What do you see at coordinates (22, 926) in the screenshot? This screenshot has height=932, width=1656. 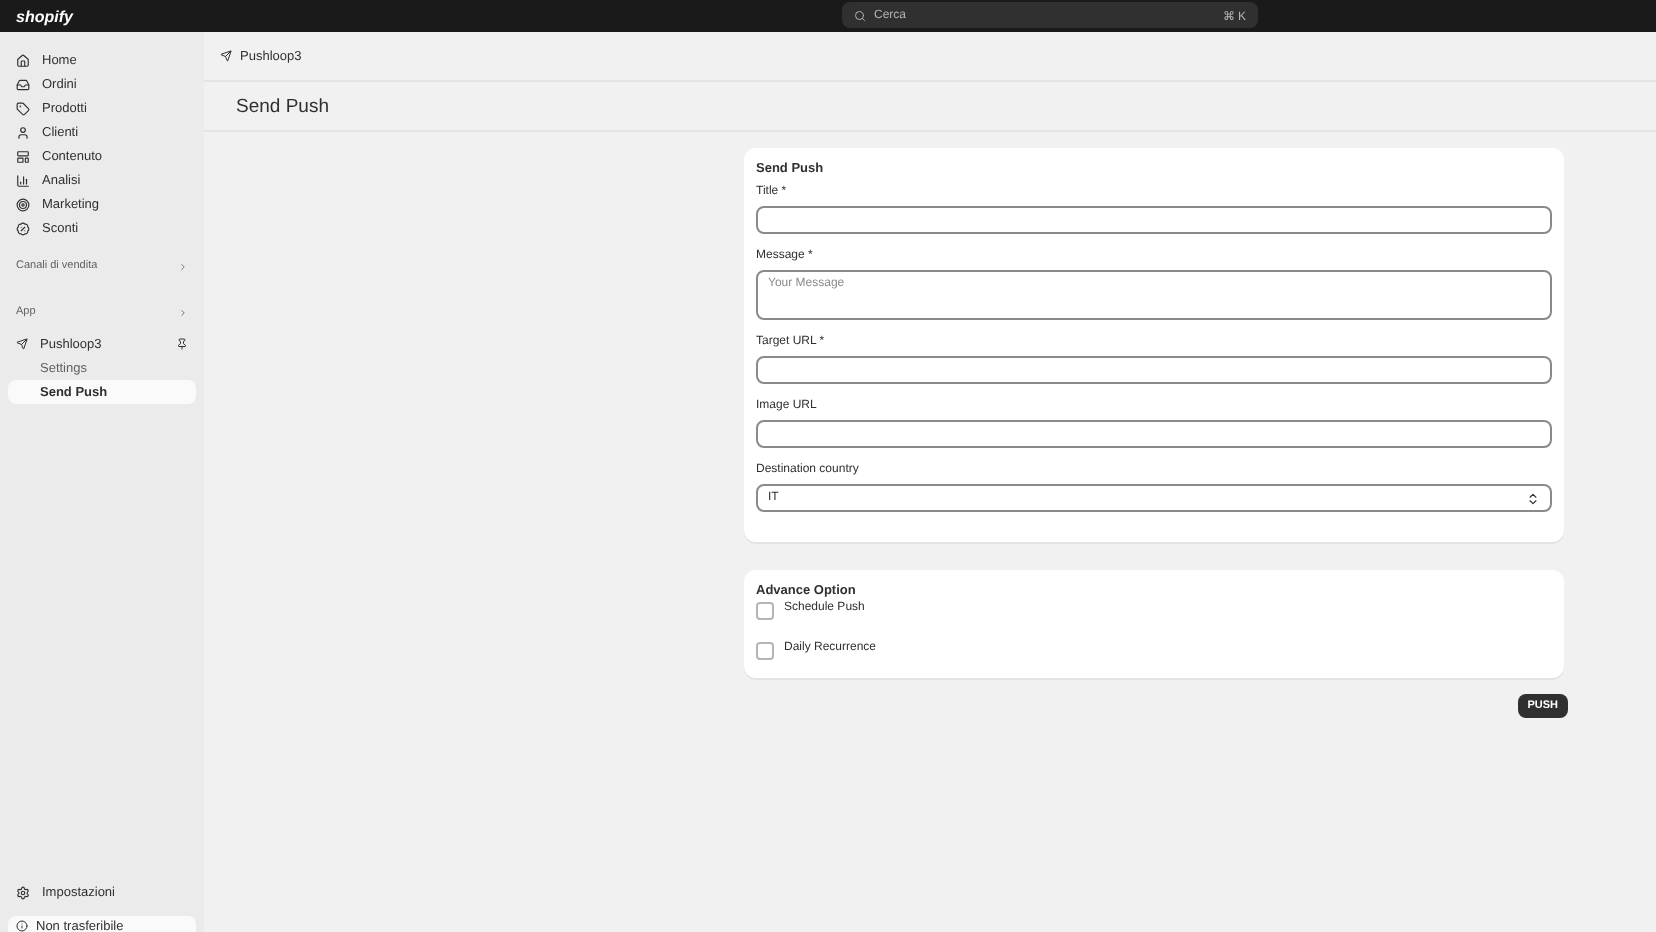 I see `info-icon` at bounding box center [22, 926].